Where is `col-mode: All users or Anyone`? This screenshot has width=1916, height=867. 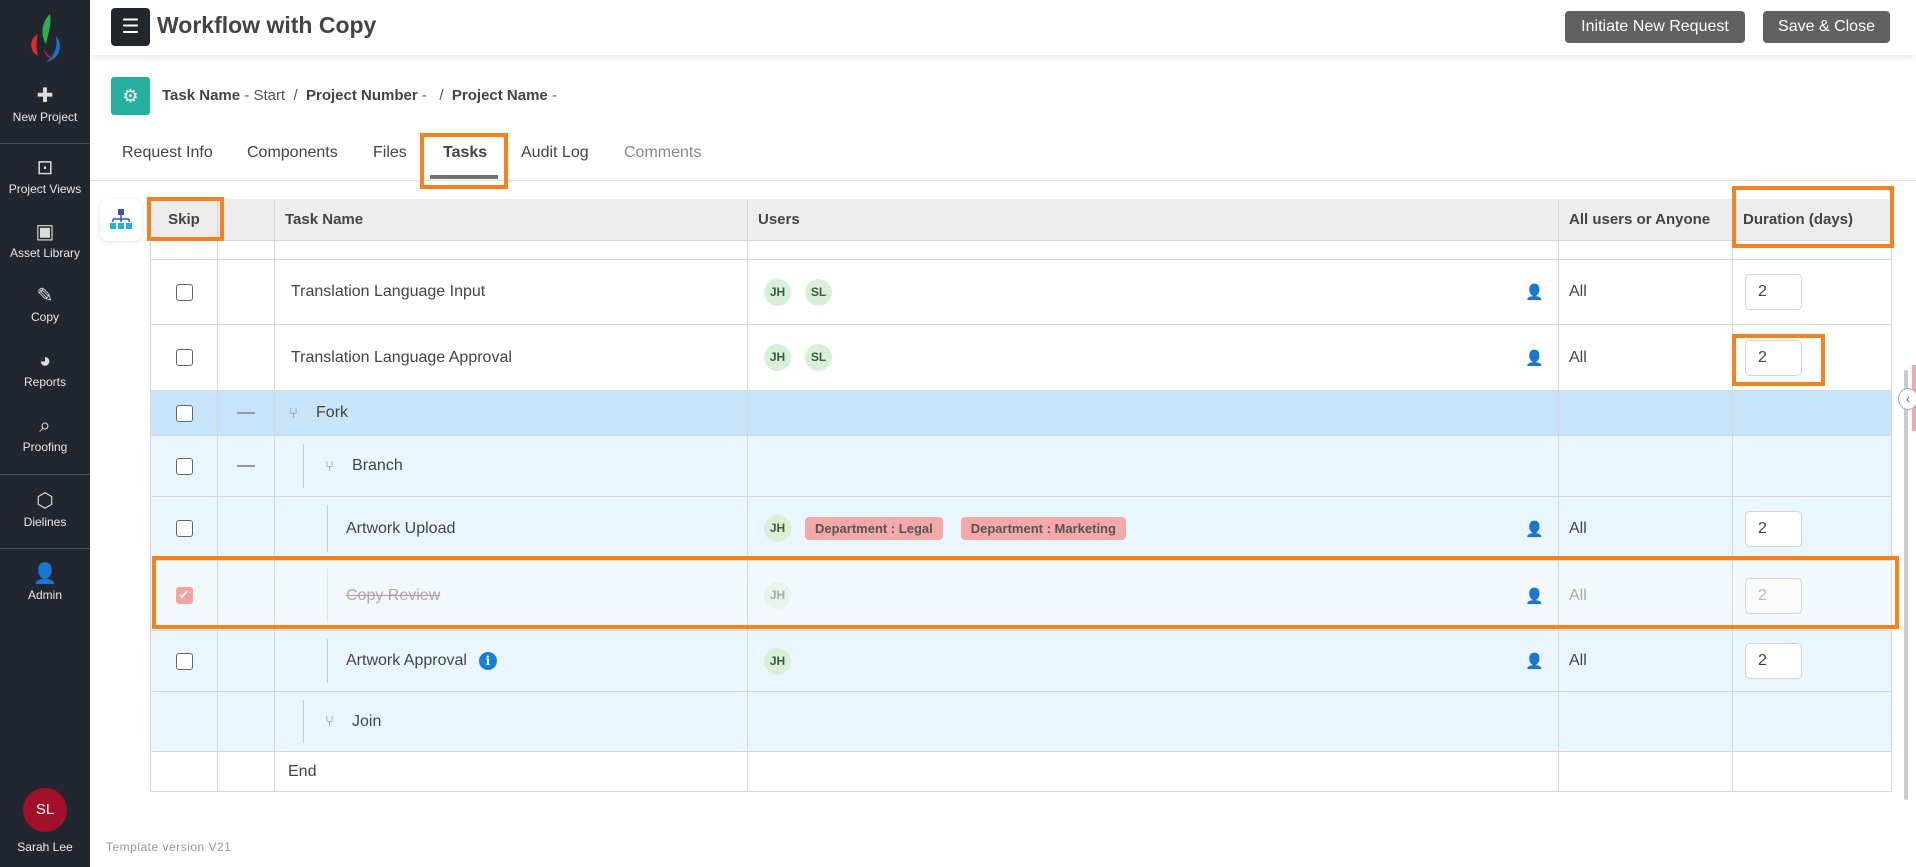 col-mode: All users or Anyone is located at coordinates (1645, 219).